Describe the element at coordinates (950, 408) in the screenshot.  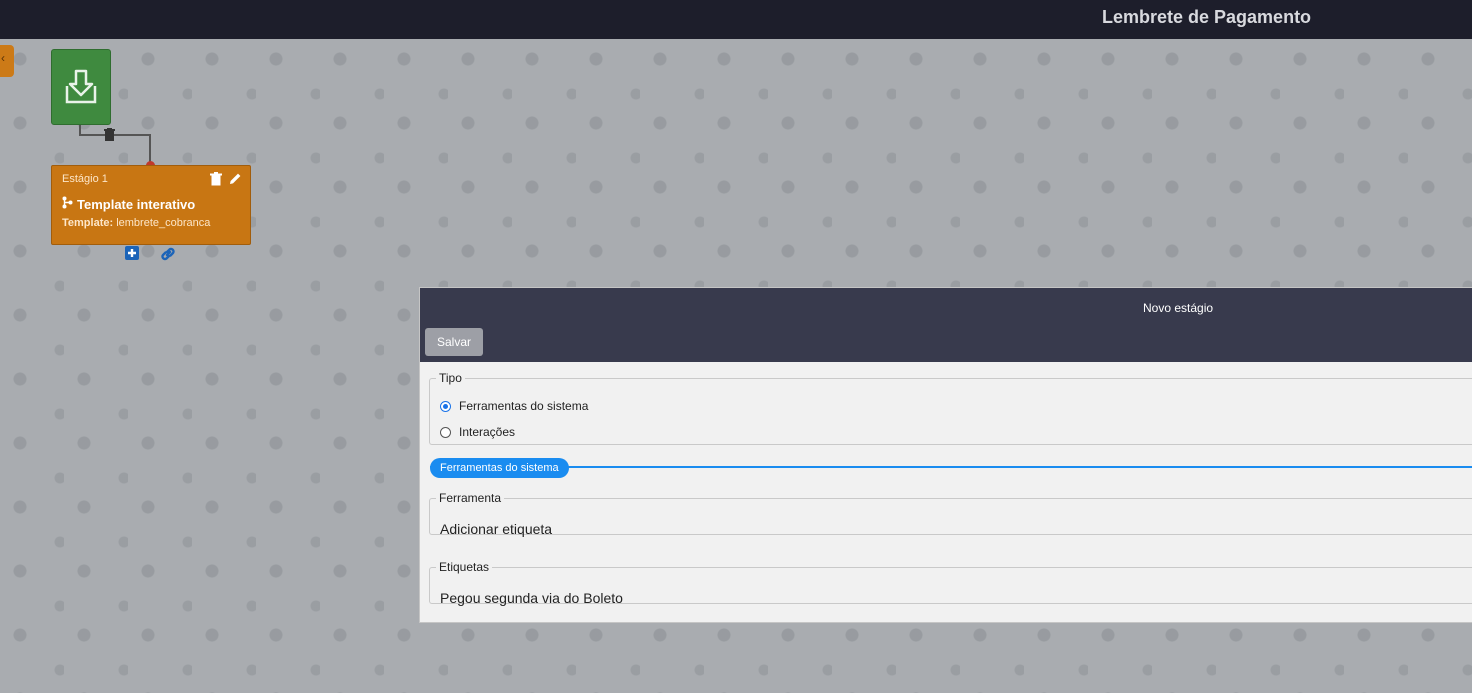
I see `tipo-fieldset: Tipo Ferramentas do sistema Interações` at that location.